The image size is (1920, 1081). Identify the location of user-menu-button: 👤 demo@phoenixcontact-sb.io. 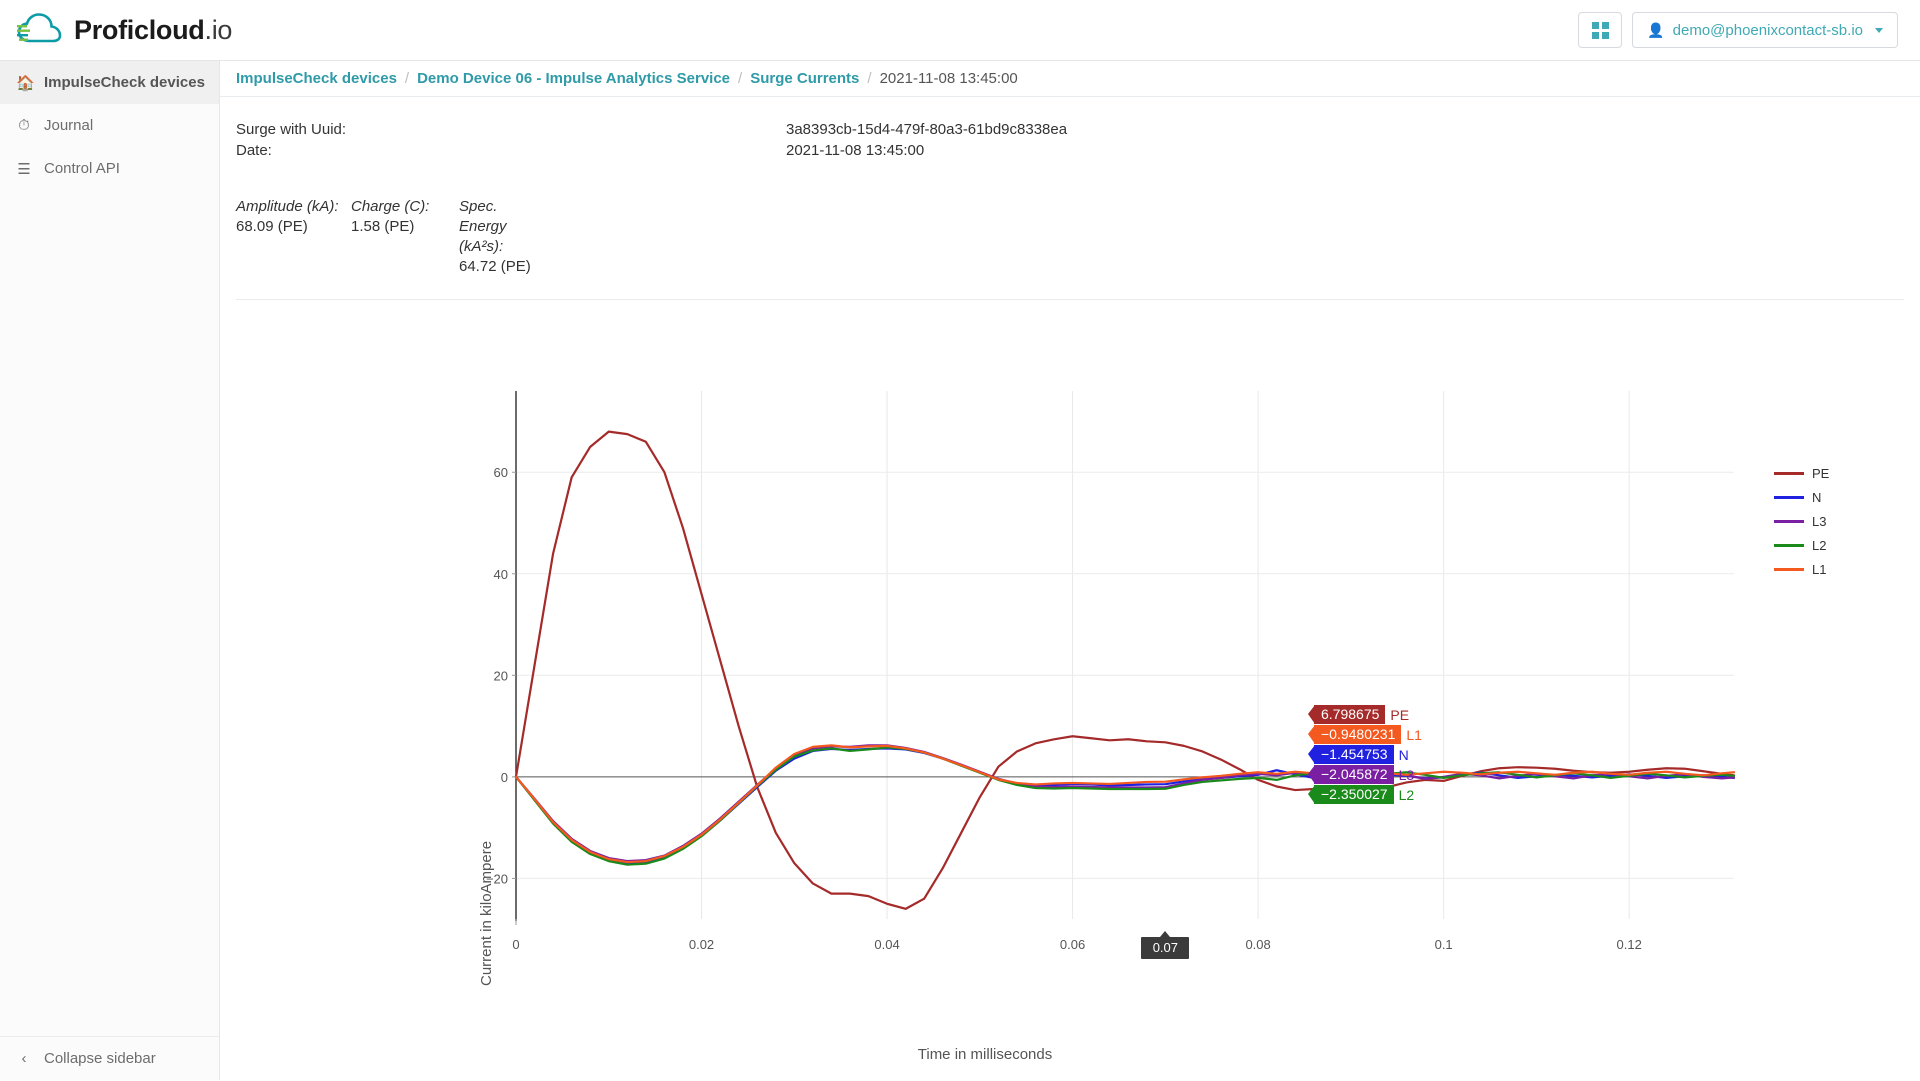
(1765, 30).